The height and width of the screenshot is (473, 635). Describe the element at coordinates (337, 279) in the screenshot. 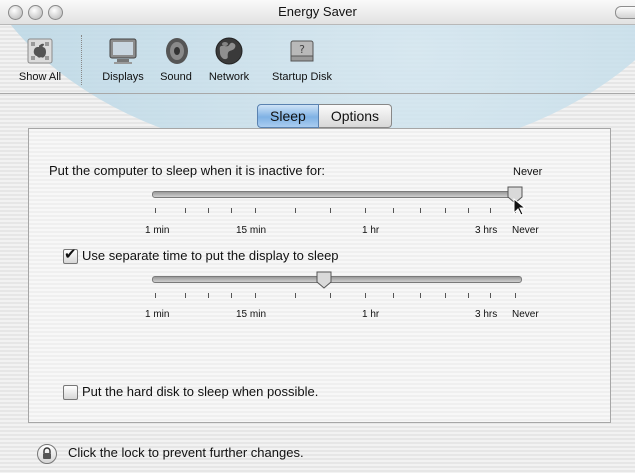

I see `display-sleep-slider` at that location.